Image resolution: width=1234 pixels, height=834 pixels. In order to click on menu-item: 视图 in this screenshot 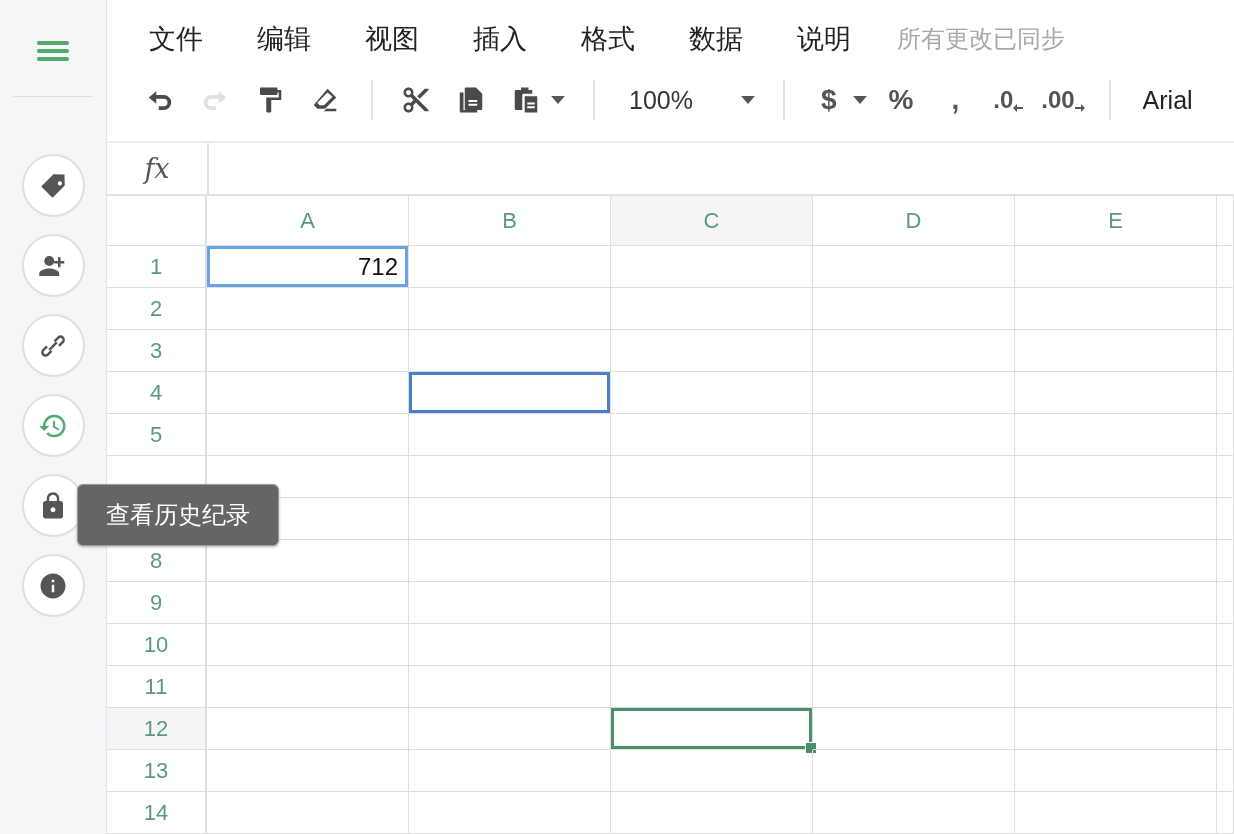, I will do `click(392, 38)`.